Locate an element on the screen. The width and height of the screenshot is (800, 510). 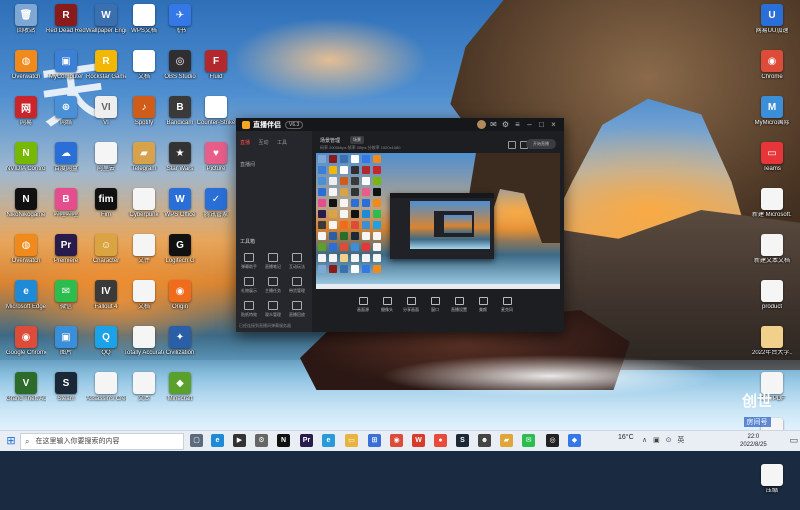
taskbar-edge-icon: e is located at coordinates (217, 440).